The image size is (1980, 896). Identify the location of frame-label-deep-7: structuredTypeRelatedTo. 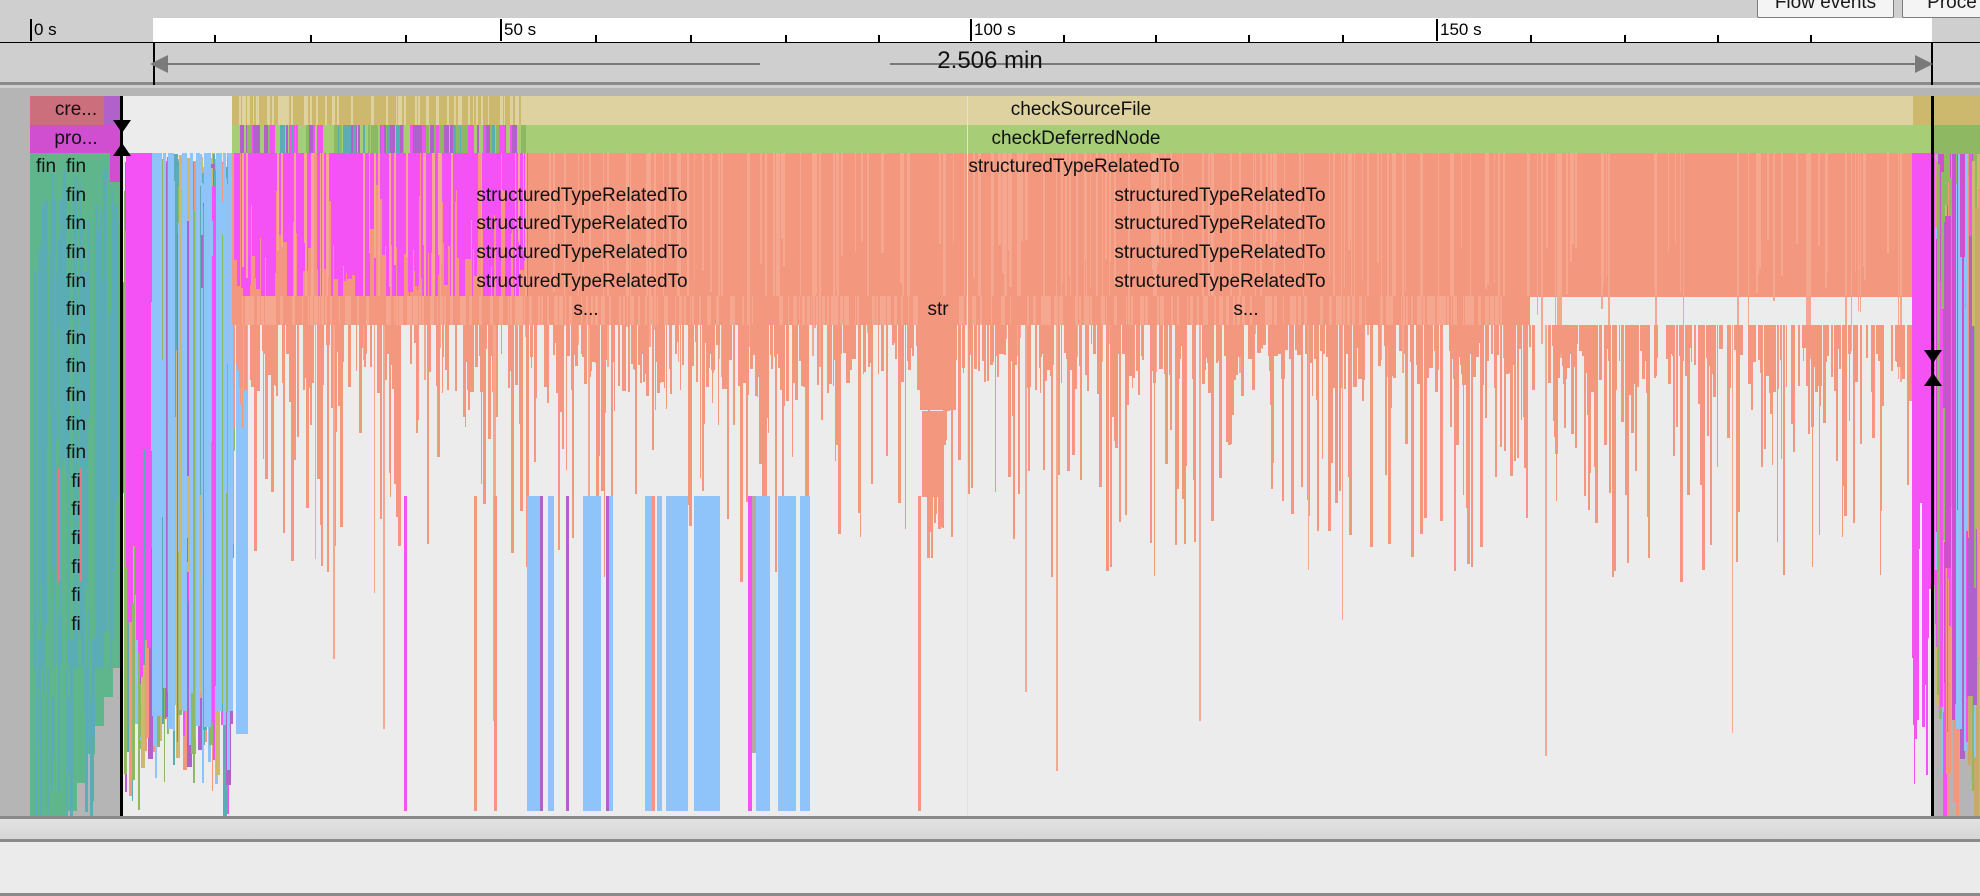
(1220, 282).